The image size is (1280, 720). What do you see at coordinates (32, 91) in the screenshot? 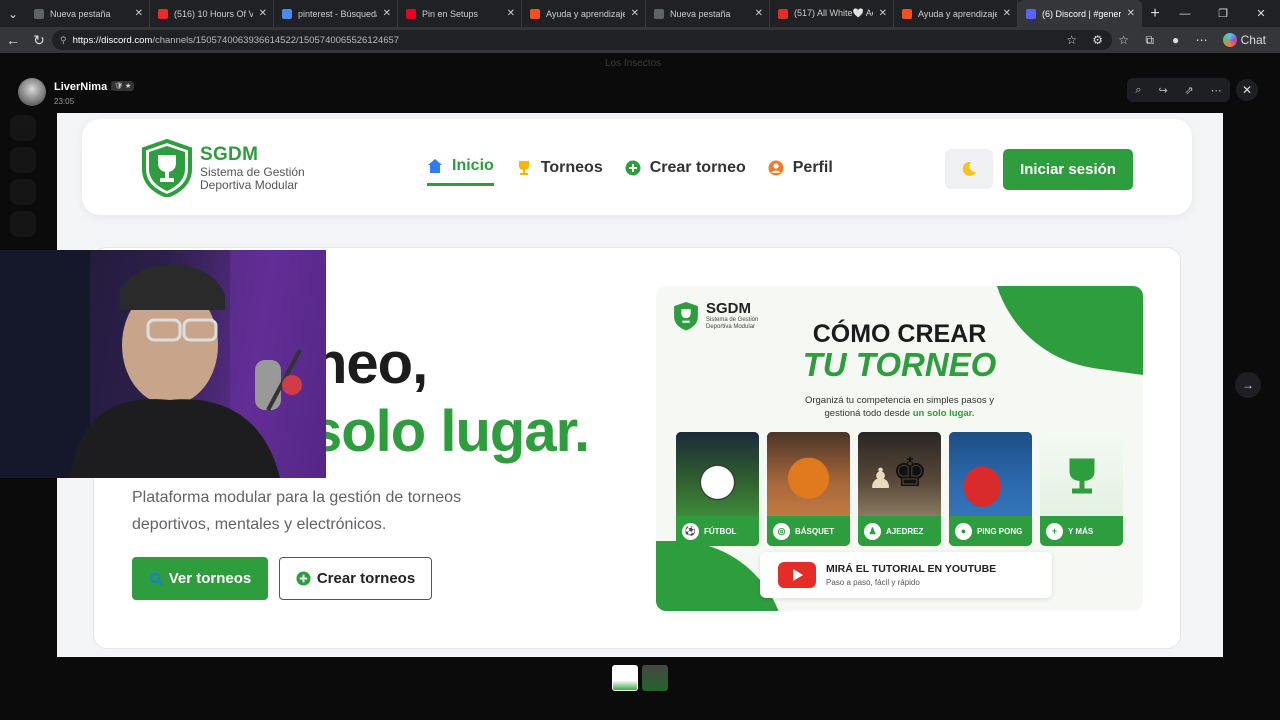
I see `avatar` at bounding box center [32, 91].